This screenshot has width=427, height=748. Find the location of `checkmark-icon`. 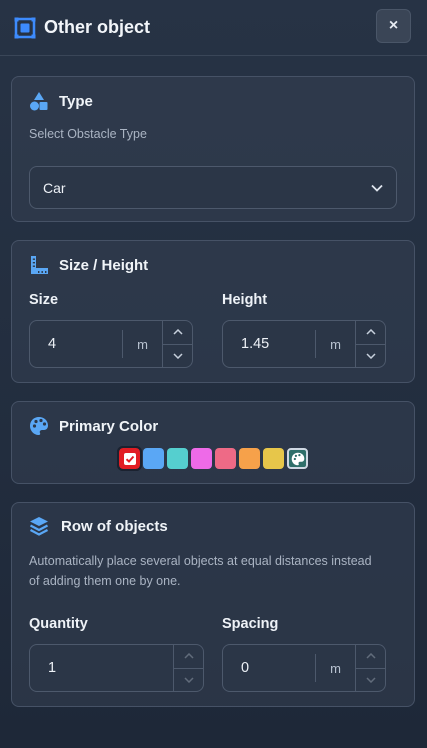

checkmark-icon is located at coordinates (129, 458).